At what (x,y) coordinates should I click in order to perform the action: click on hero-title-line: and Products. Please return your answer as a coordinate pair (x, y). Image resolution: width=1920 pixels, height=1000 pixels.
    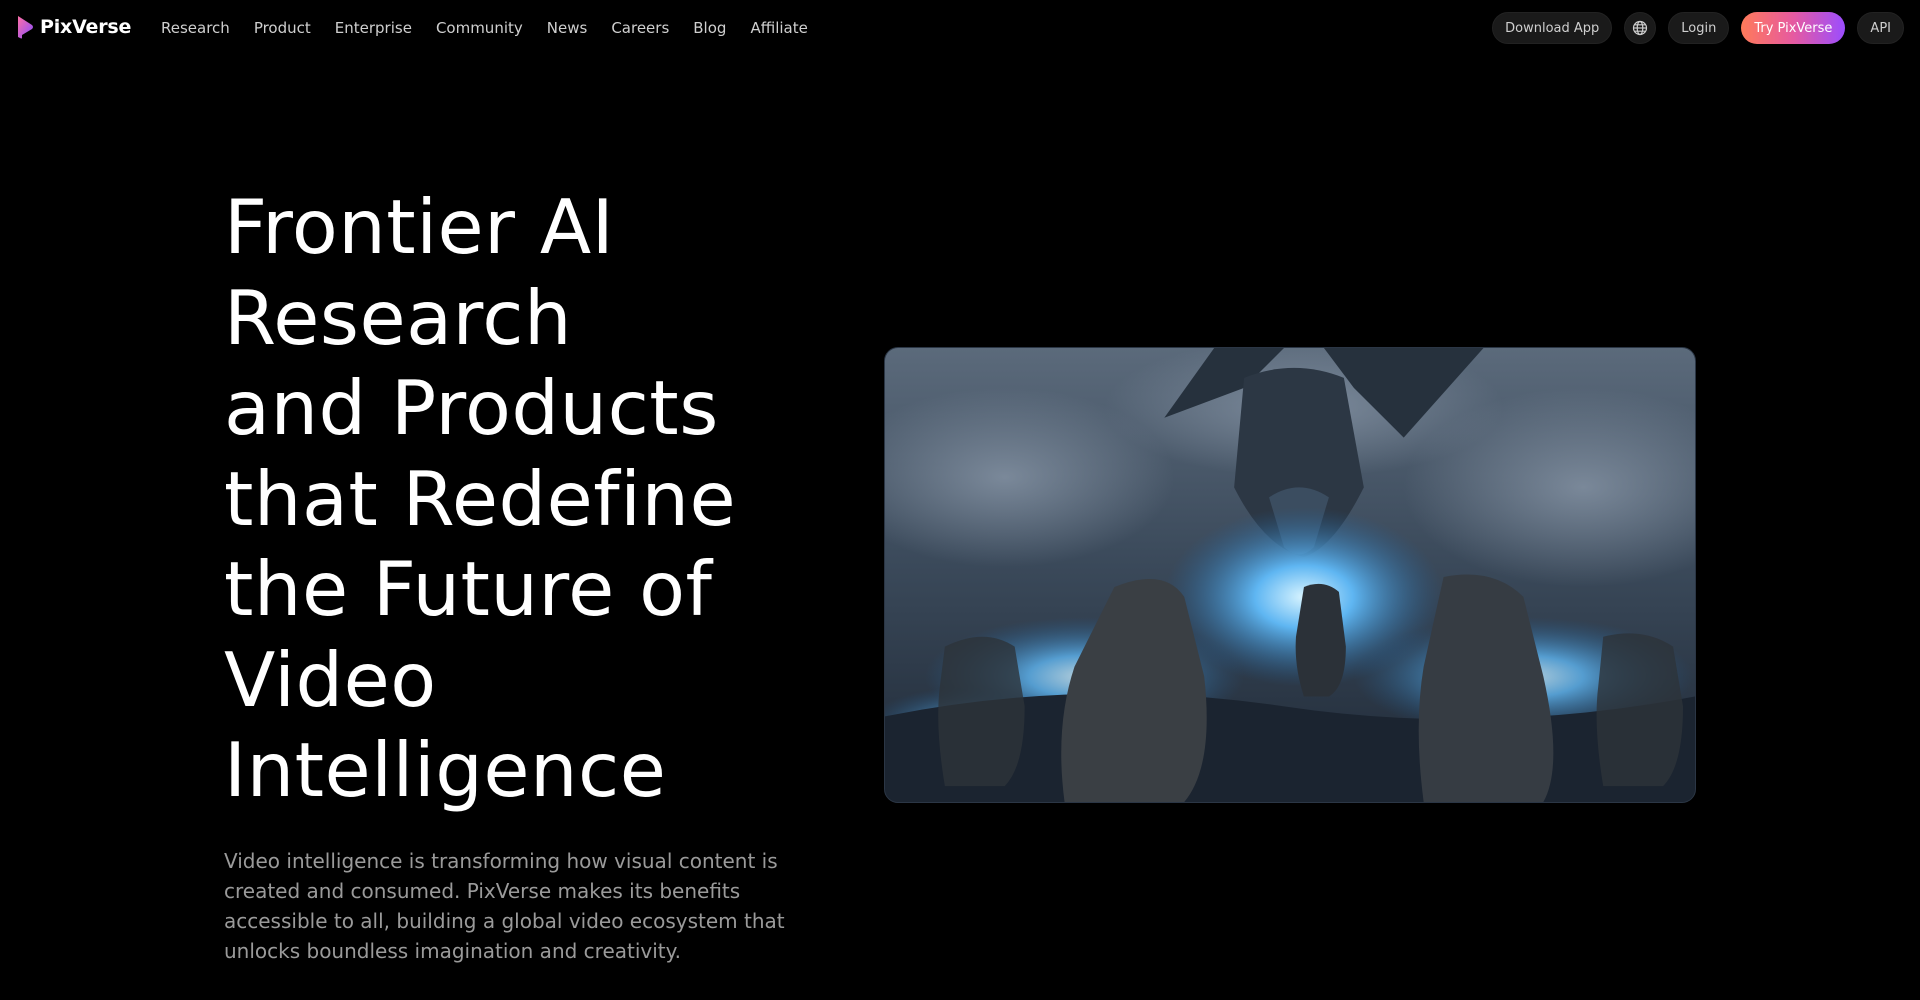
    Looking at the image, I should click on (471, 408).